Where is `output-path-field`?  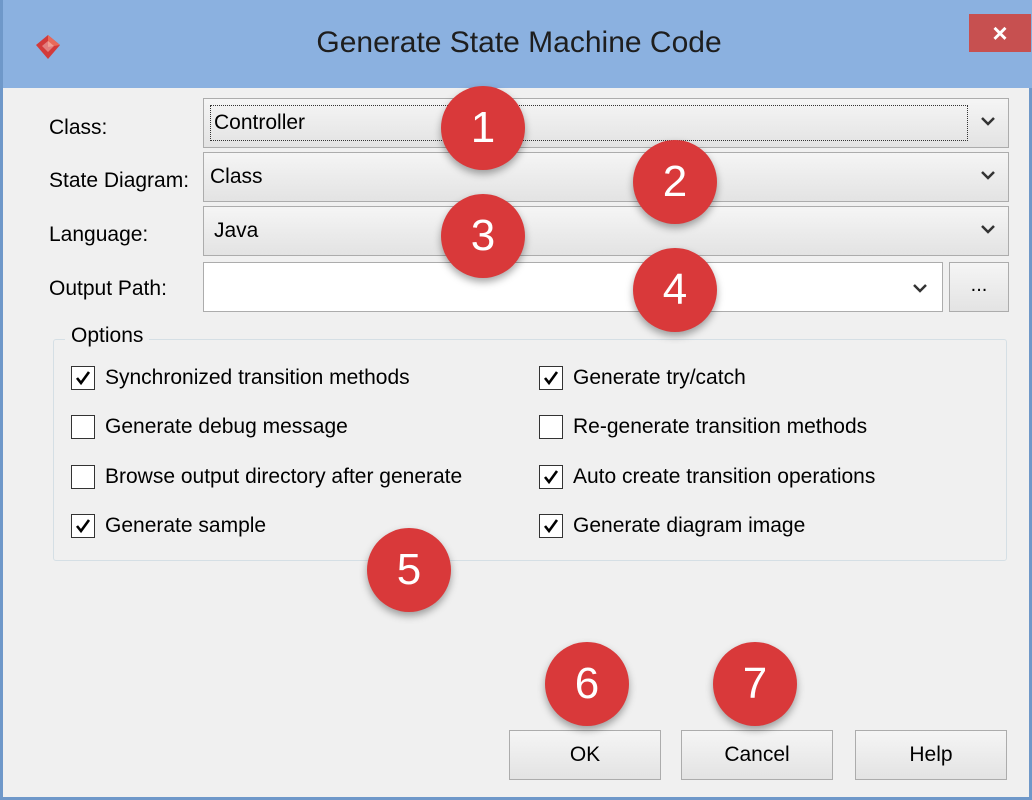
output-path-field is located at coordinates (573, 287).